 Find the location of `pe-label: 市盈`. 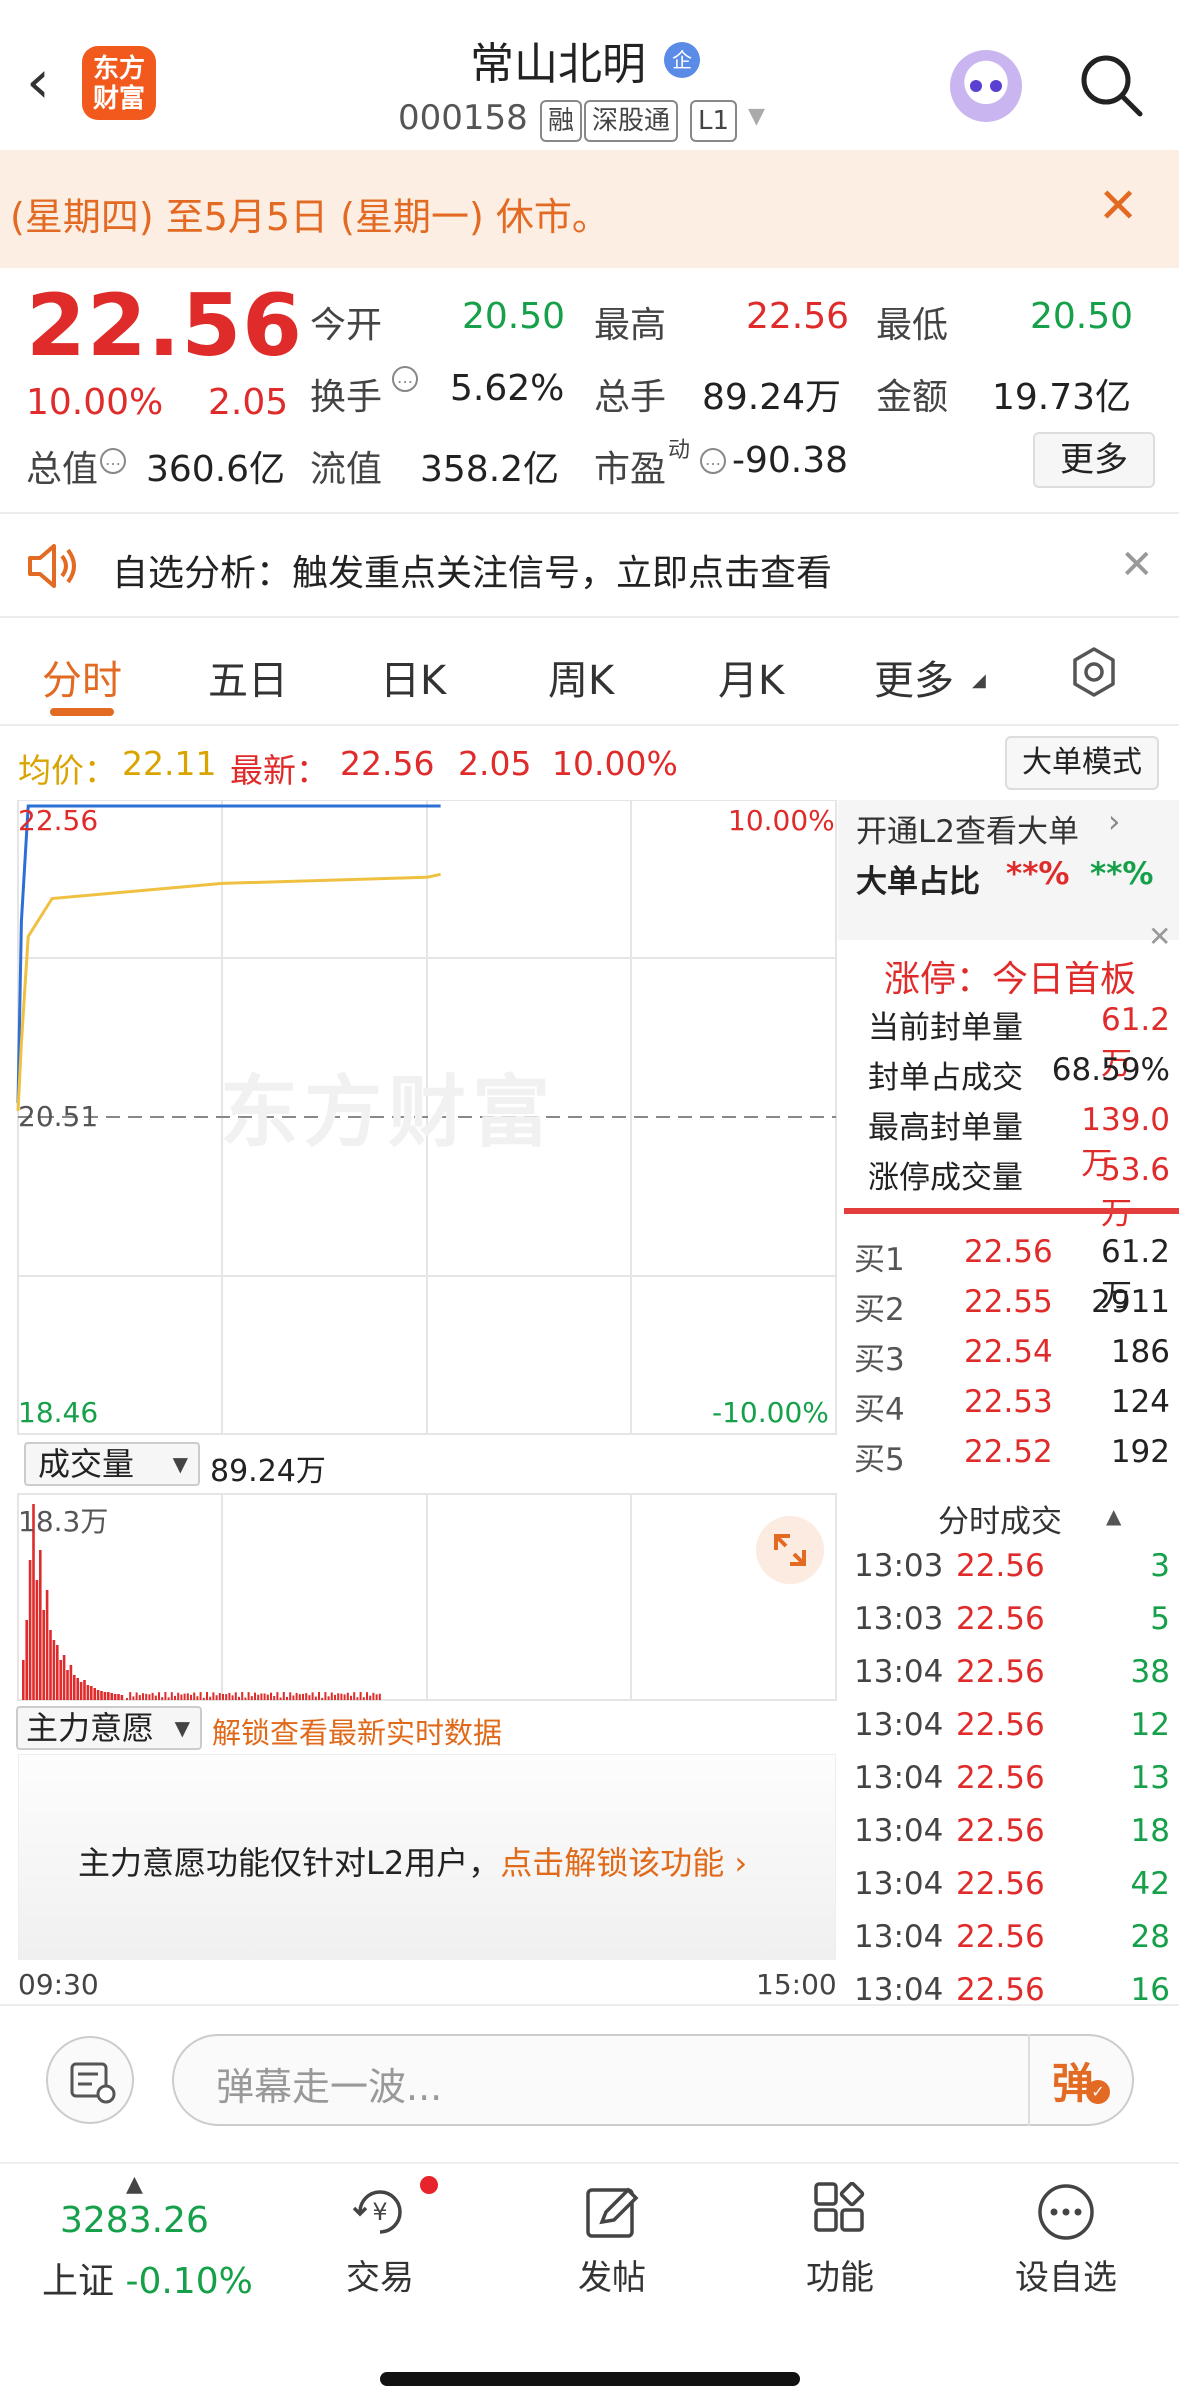

pe-label: 市盈 is located at coordinates (630, 469).